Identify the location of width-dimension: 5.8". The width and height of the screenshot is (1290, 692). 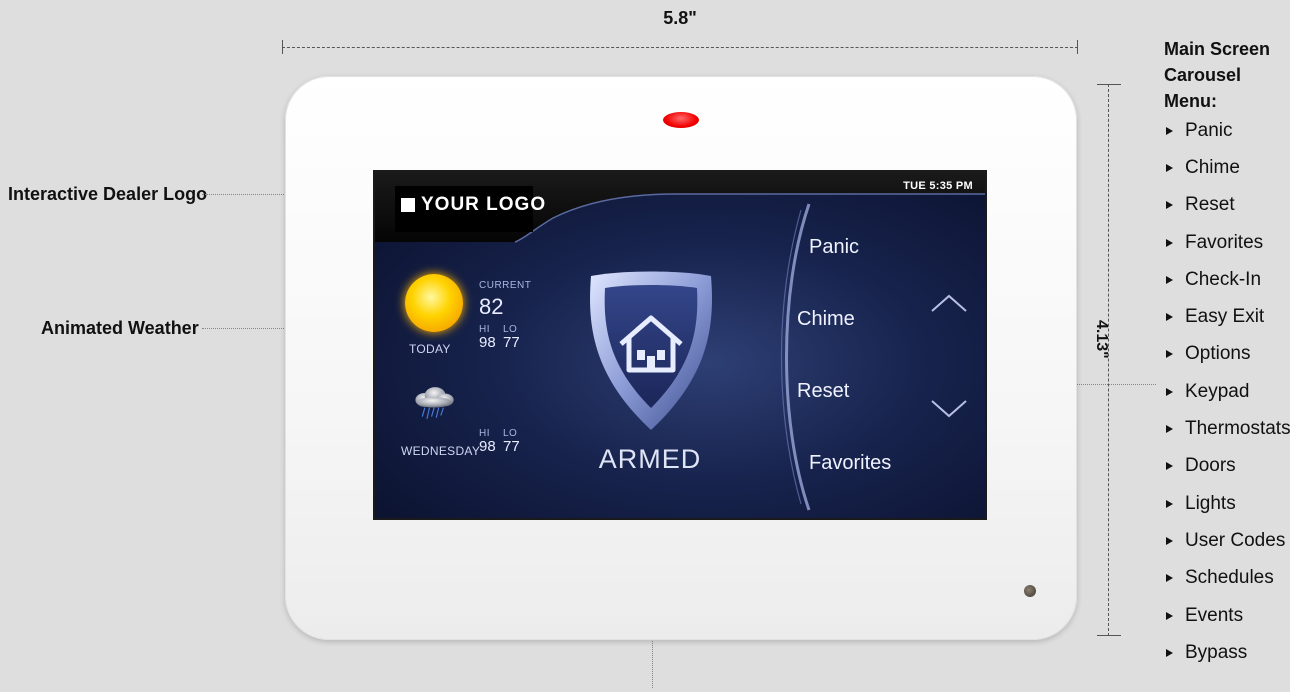
(680, 34).